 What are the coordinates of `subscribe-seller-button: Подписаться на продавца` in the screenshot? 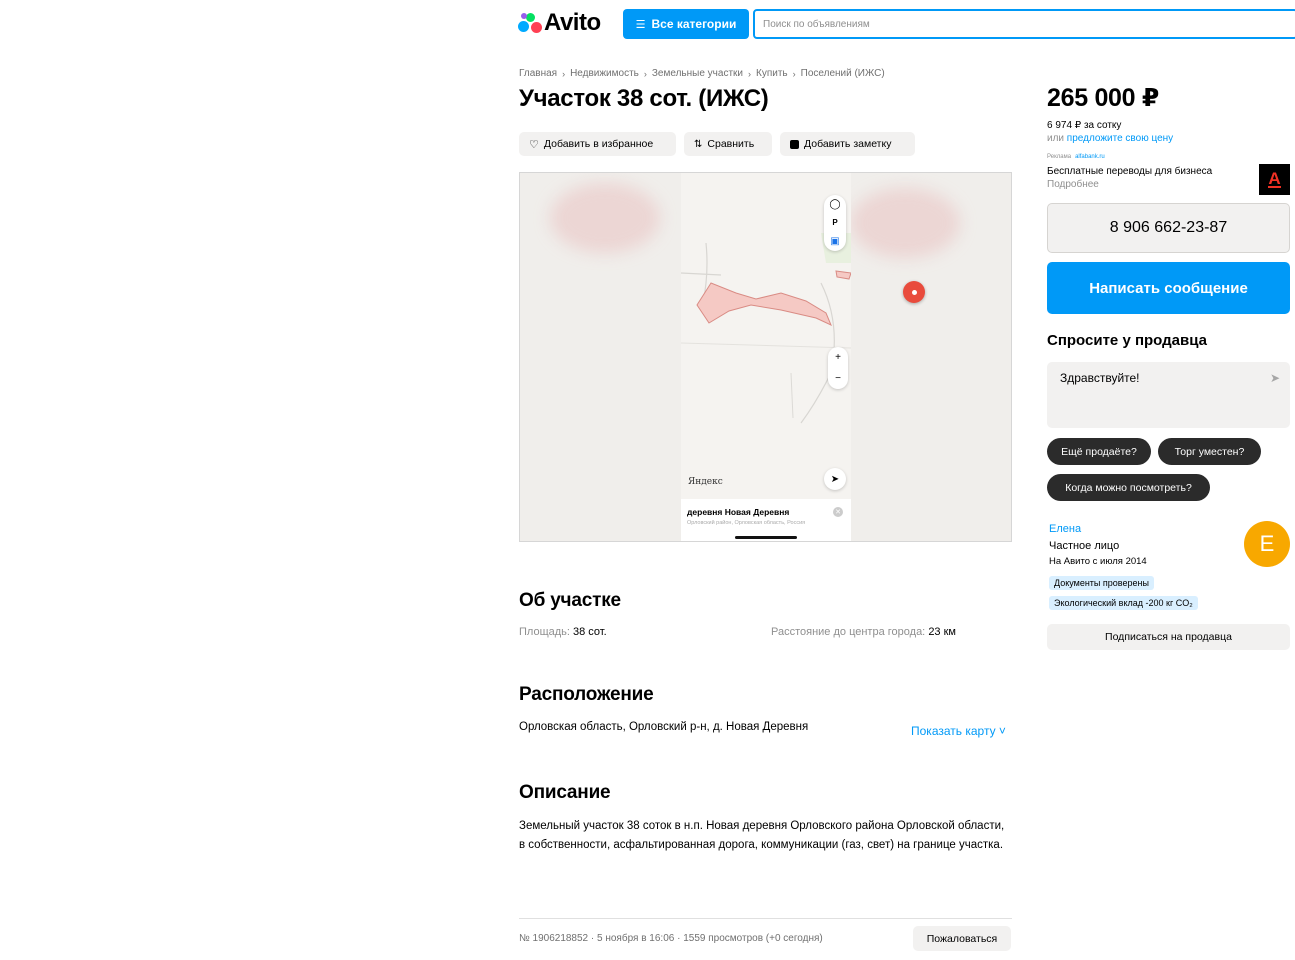 It's located at (1168, 637).